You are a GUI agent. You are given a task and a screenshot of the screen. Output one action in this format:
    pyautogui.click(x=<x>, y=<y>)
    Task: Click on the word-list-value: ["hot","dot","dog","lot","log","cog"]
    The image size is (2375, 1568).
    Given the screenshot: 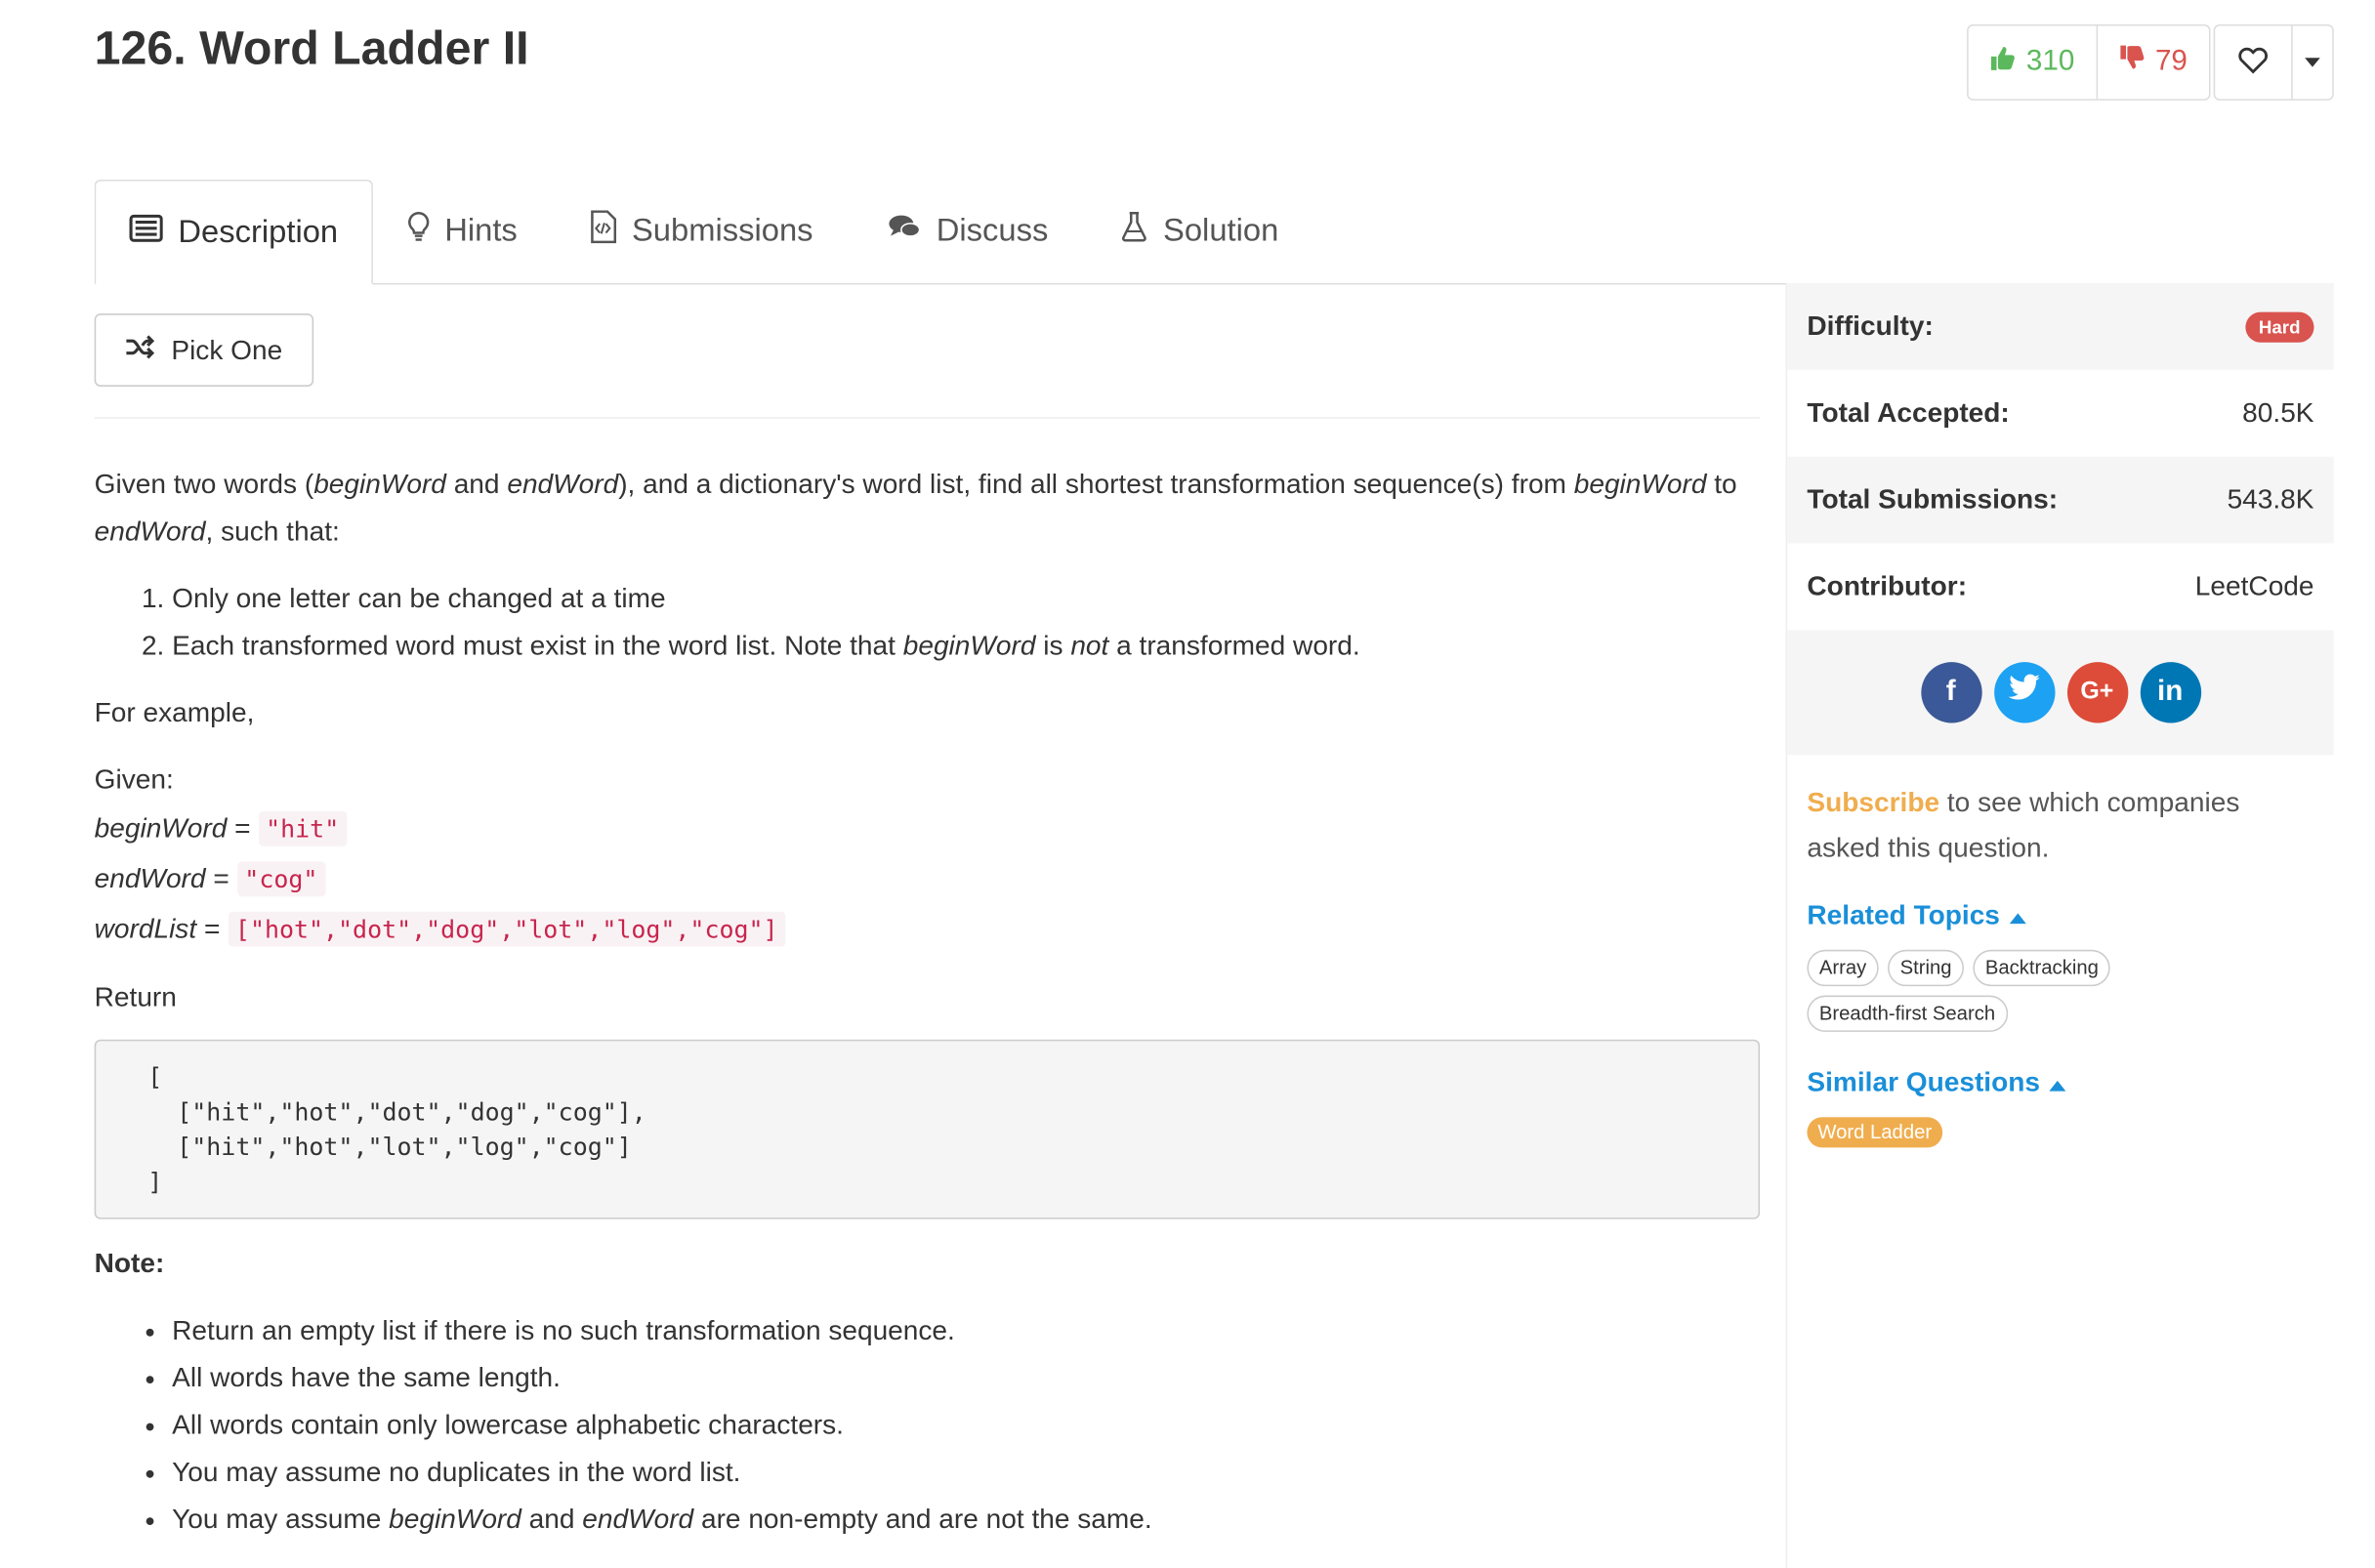 What is the action you would take?
    pyautogui.click(x=507, y=929)
    